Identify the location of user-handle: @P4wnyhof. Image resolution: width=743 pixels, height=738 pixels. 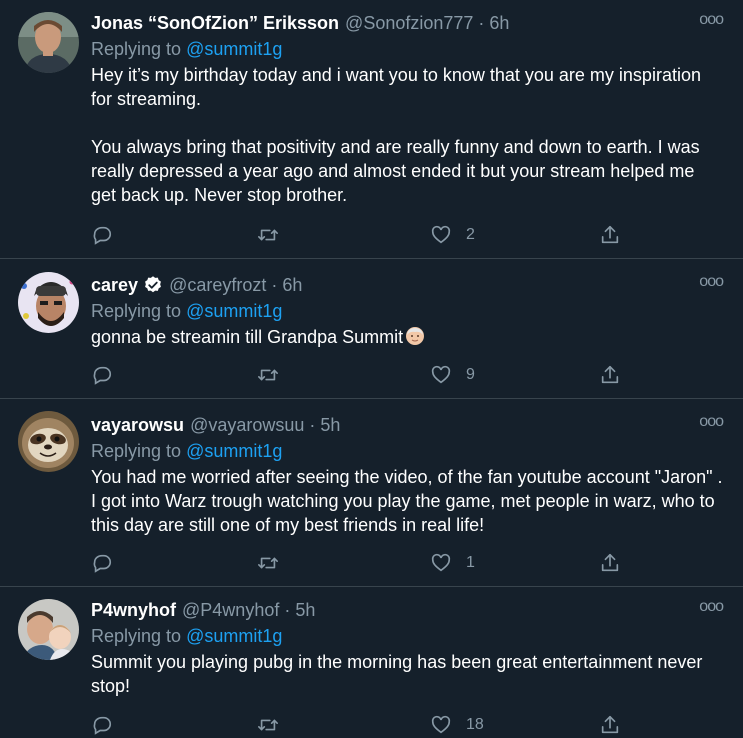
(230, 610).